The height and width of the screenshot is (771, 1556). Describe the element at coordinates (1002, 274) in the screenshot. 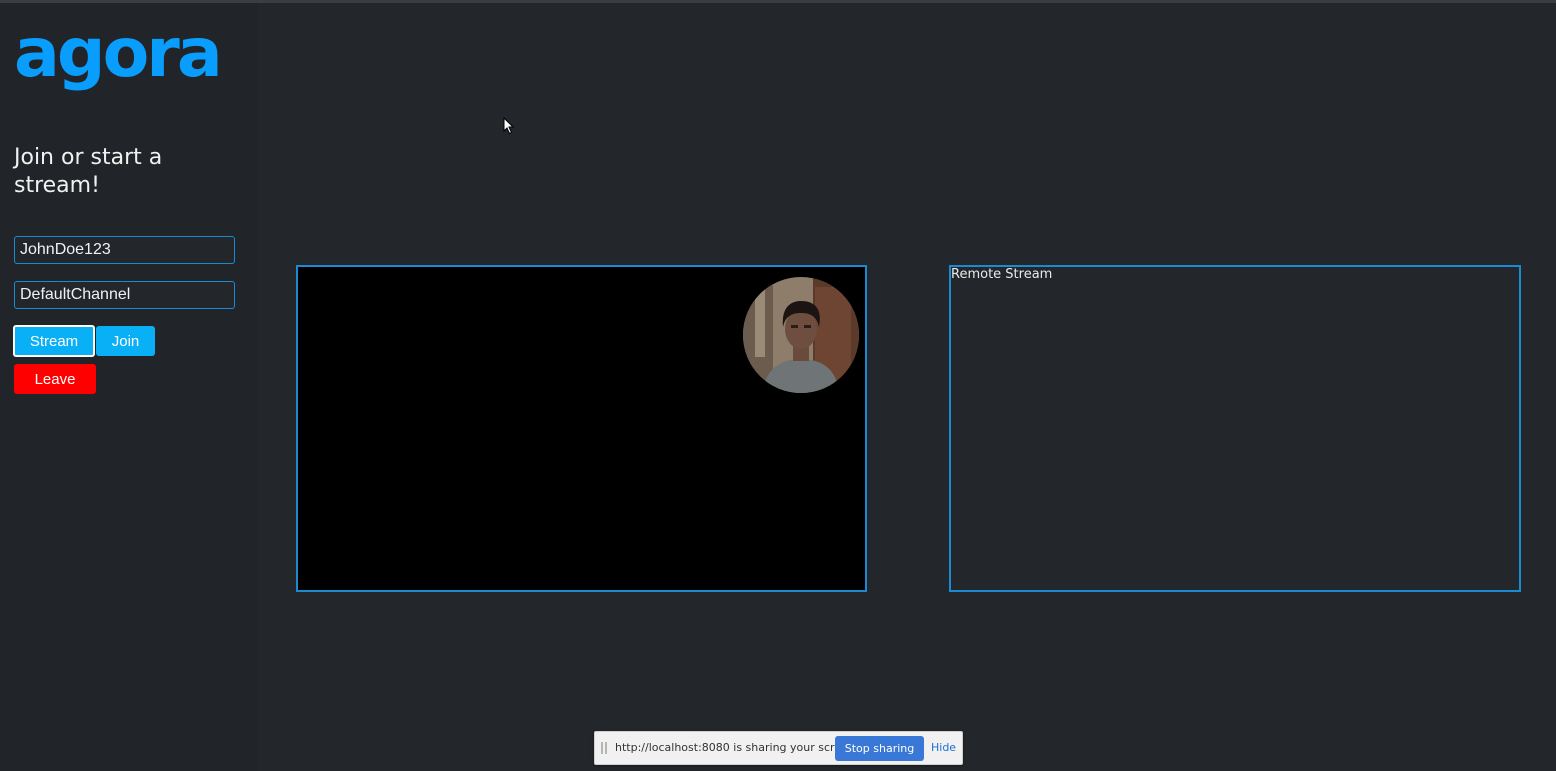

I see `remote-stream-label: Remote Stream` at that location.